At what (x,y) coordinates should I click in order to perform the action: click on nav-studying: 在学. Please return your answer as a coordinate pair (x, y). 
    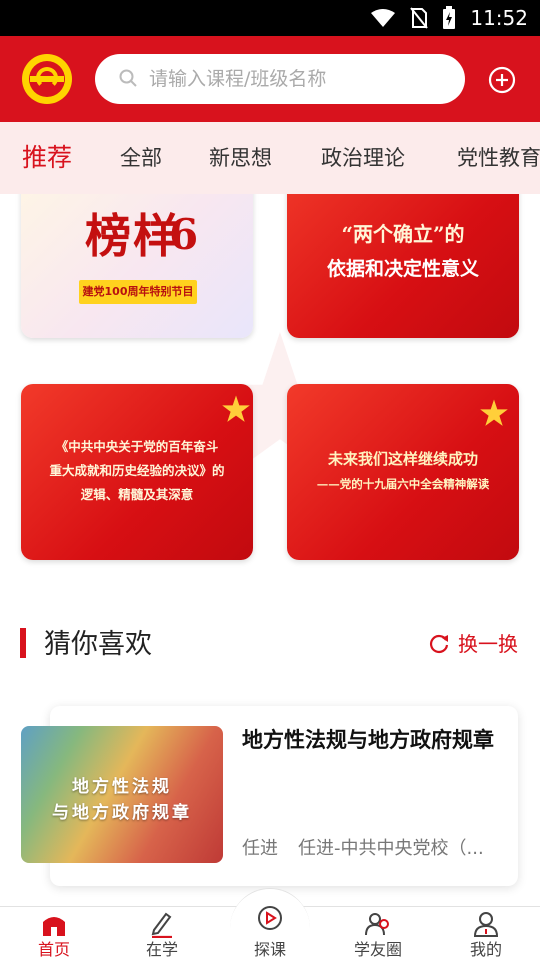
    Looking at the image, I should click on (162, 933).